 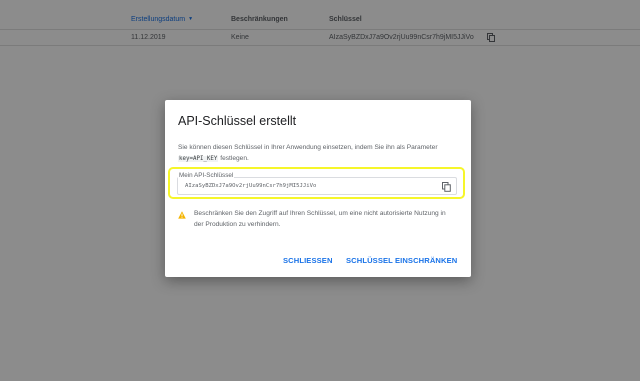 I want to click on warning-icon, so click(x=182, y=215).